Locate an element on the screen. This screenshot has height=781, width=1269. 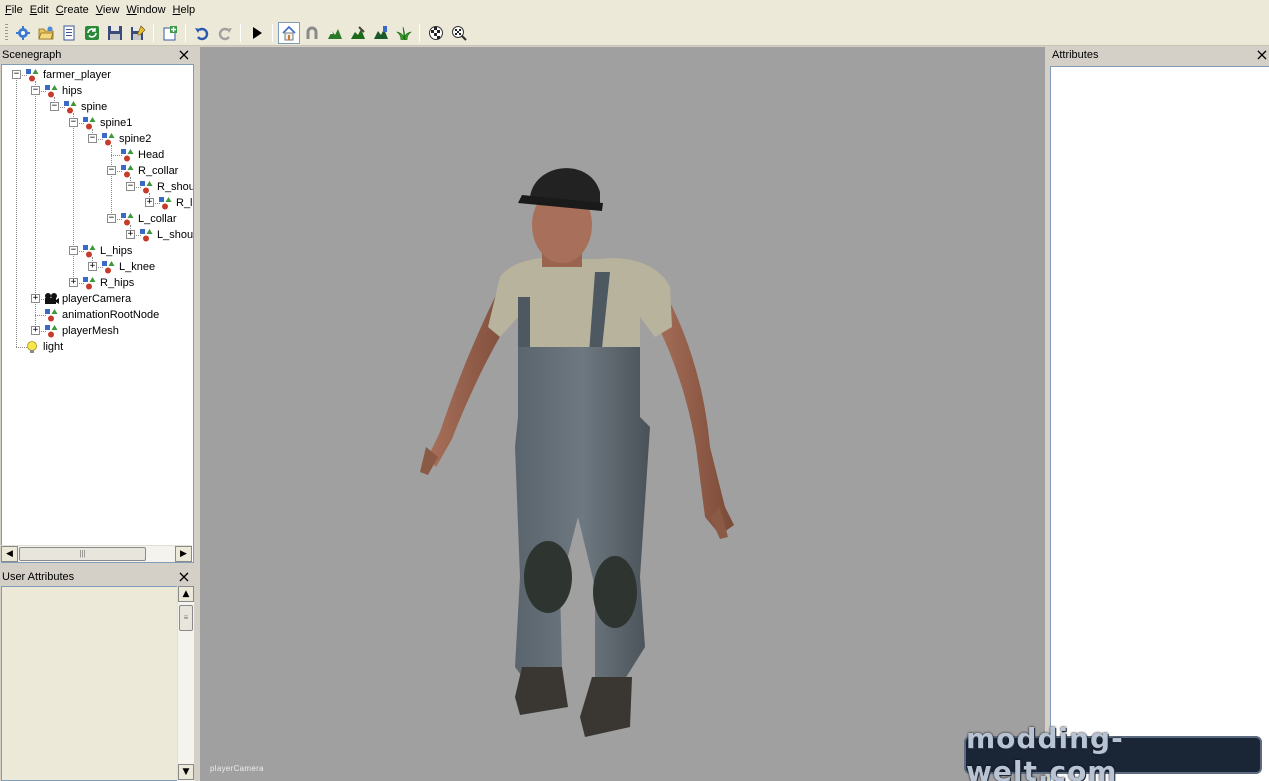
magnet-icon is located at coordinates (311, 32).